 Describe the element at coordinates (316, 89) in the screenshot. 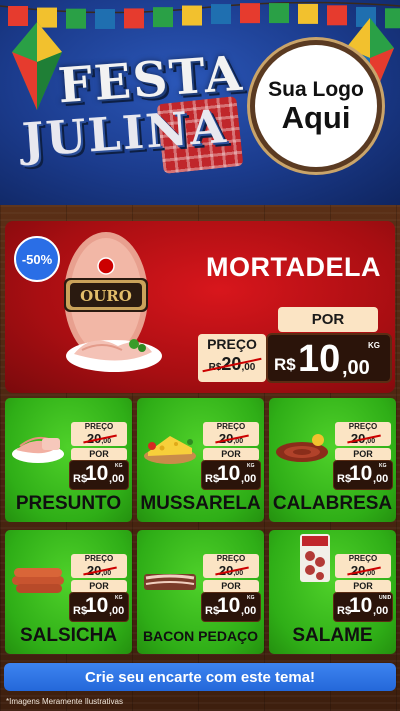

I see `logo-text-line1: Sua Logo` at that location.